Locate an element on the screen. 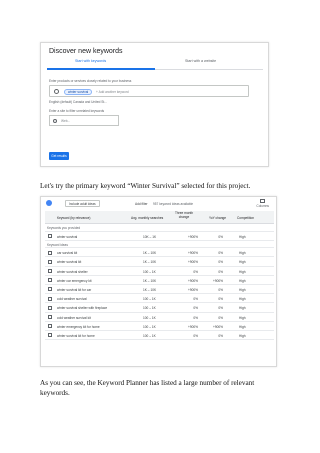 This screenshot has width=320, height=453. header-competition: Competition is located at coordinates (245, 218).